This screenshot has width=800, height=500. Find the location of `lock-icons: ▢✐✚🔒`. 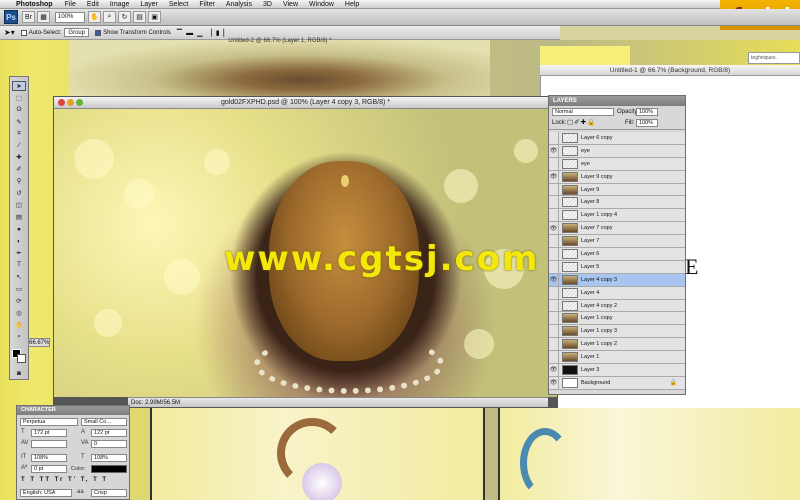

lock-icons: ▢✐✚🔒 is located at coordinates (581, 122).